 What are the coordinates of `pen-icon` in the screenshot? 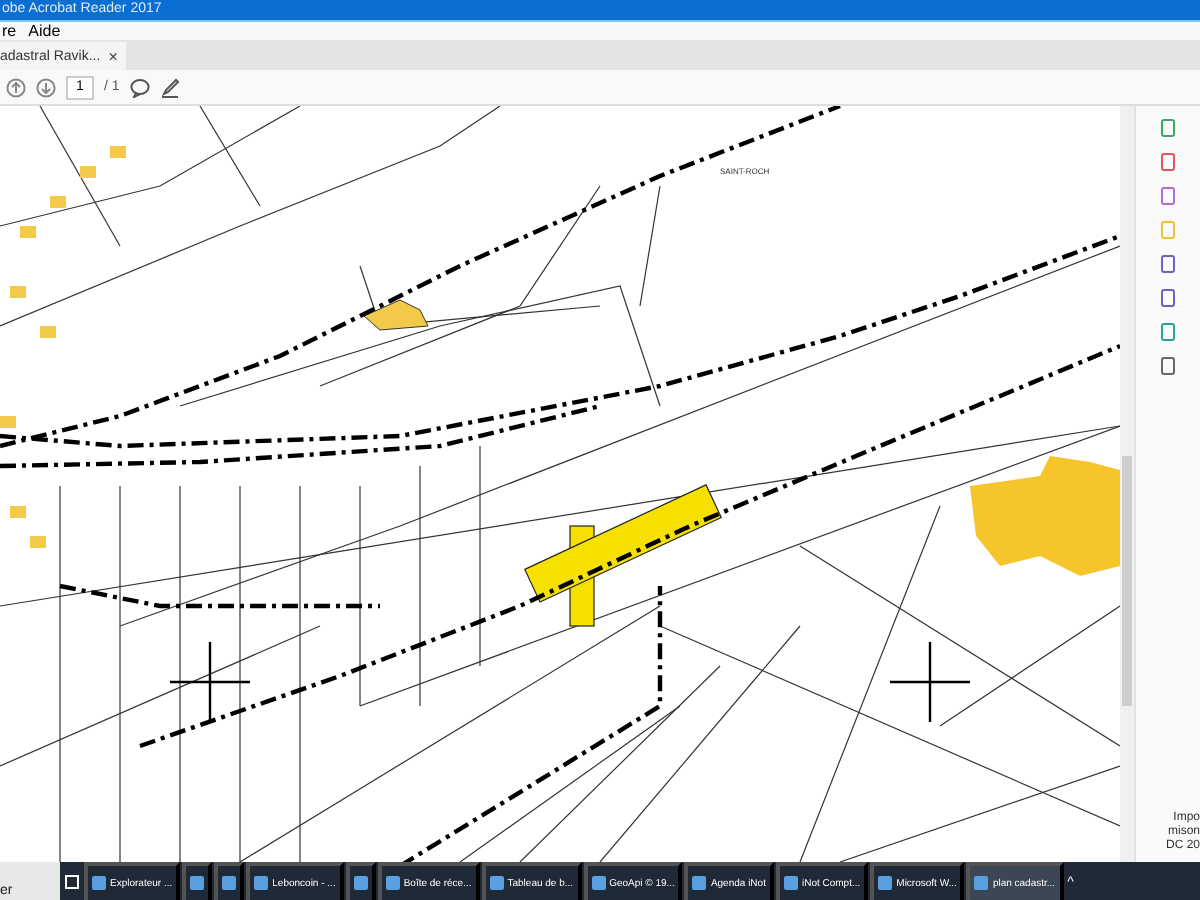 It's located at (169, 87).